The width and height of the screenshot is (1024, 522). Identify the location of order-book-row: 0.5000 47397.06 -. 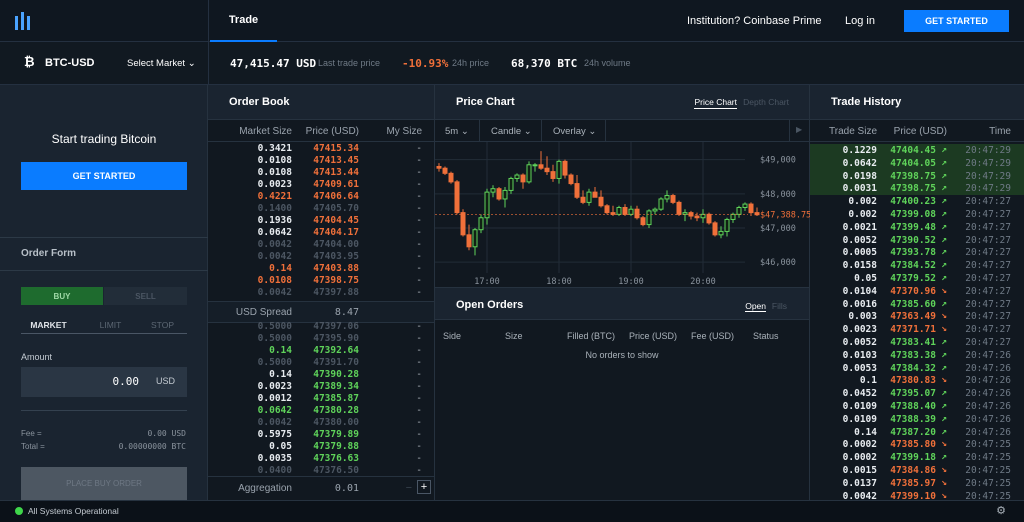
(321, 327).